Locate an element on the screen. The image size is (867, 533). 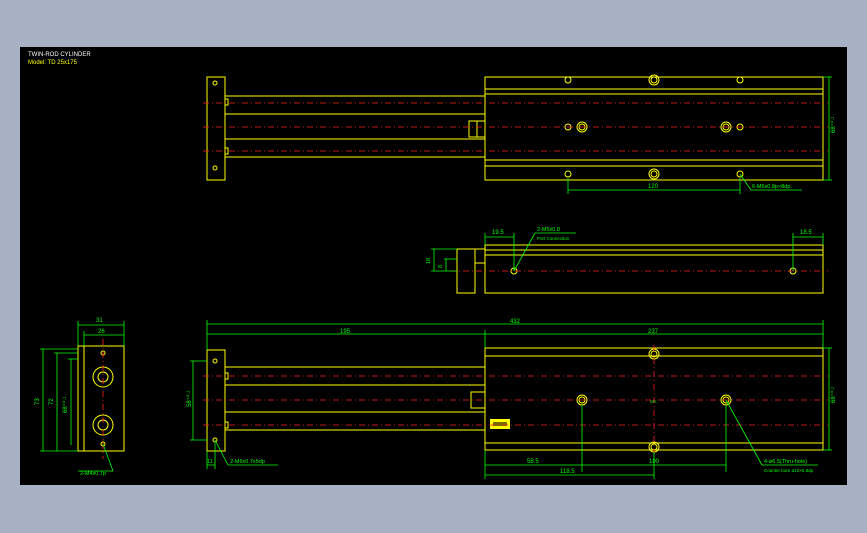
end-callout-tapped: 2-M4x0.7p is located at coordinates (93, 474).